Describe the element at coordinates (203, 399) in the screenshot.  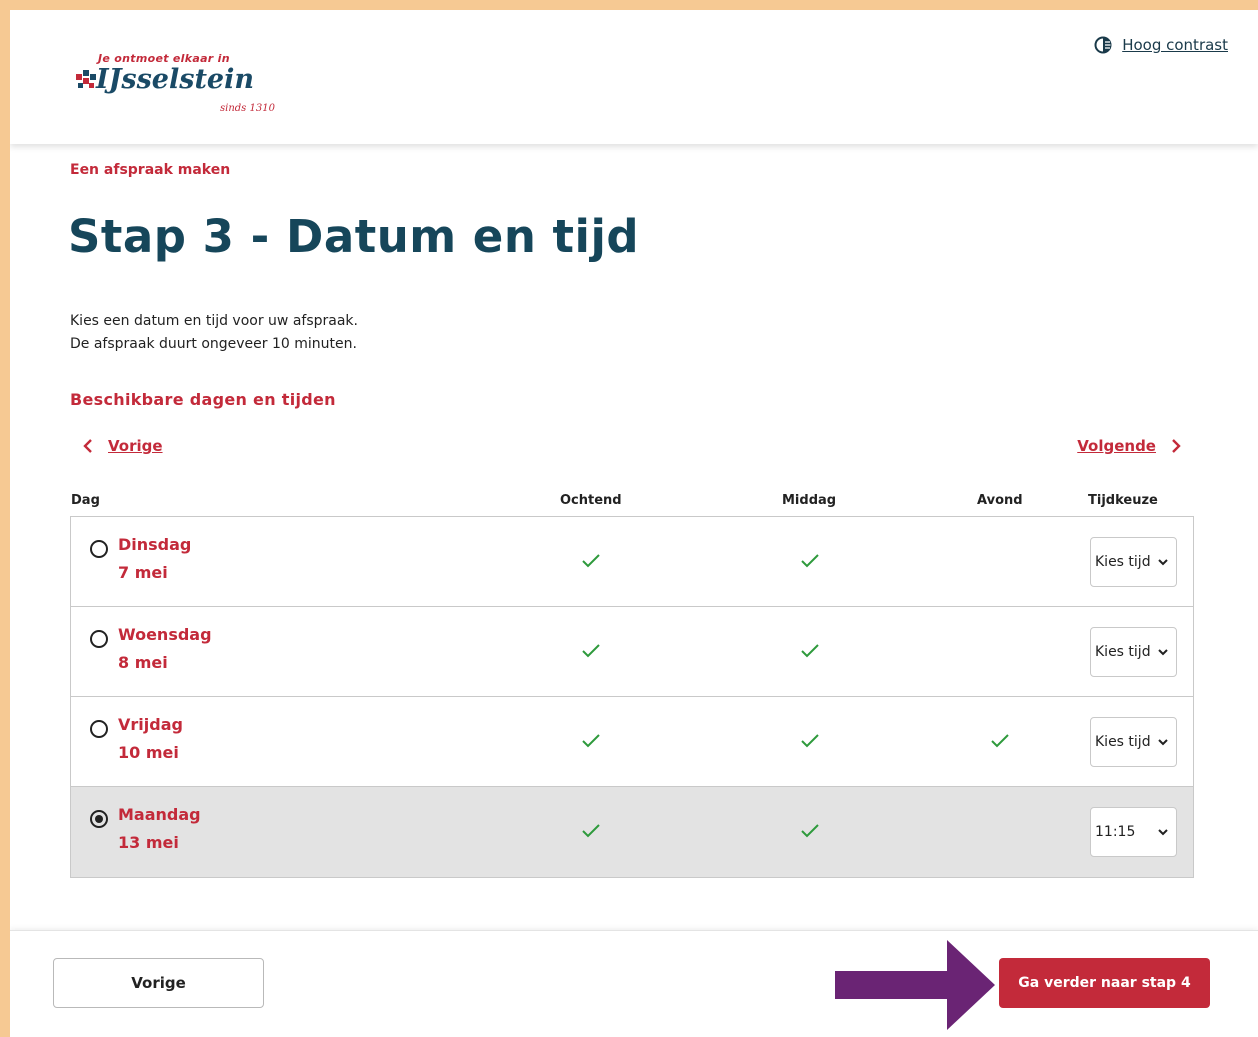
I see `section-title: Beschikbare dagen en tijden` at that location.